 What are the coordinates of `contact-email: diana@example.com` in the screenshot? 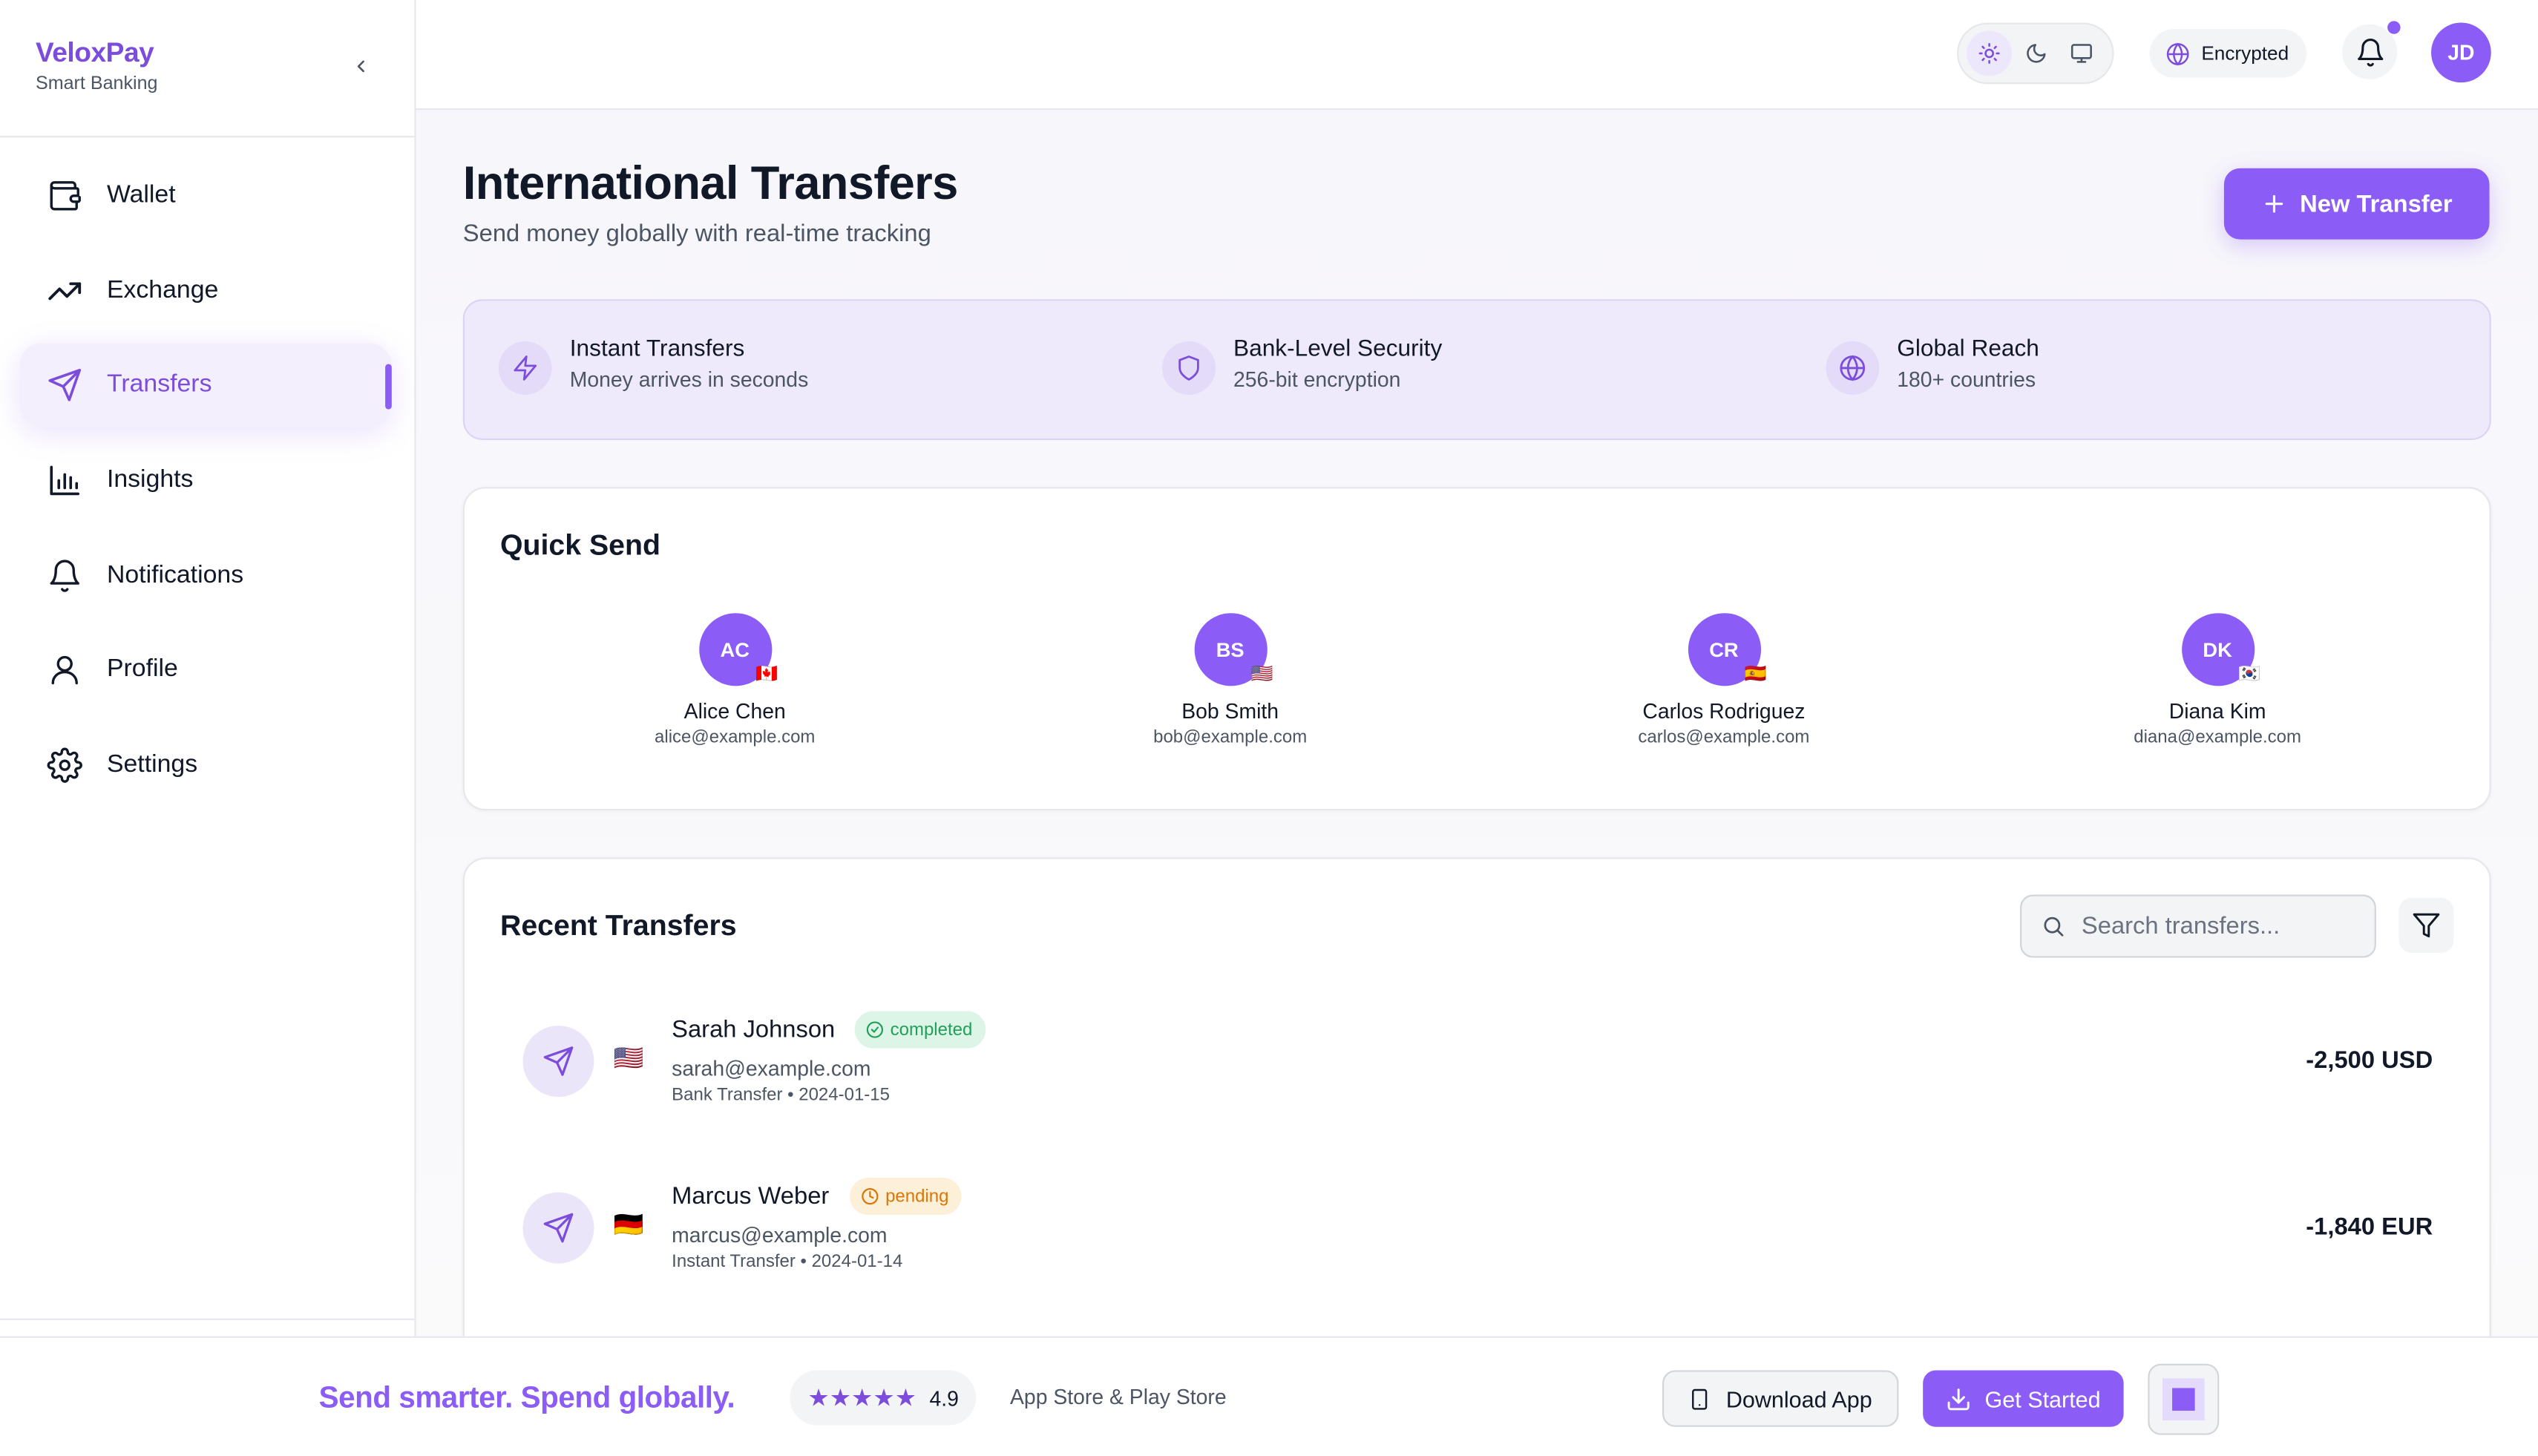 It's located at (2218, 738).